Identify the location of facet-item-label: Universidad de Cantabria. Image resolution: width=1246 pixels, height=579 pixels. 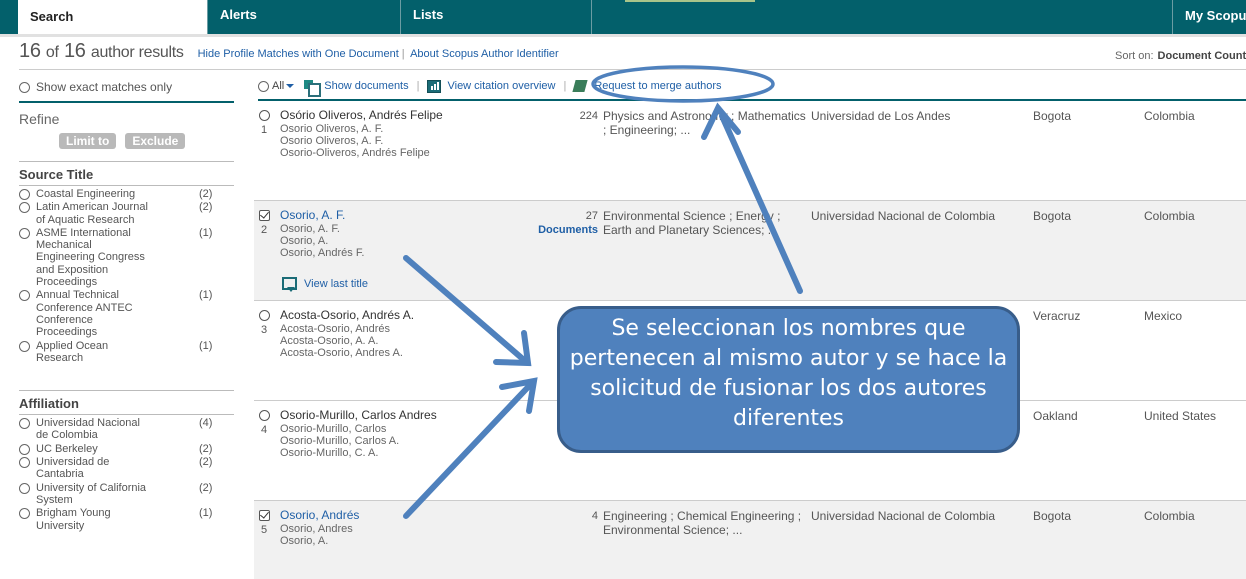
(73, 468).